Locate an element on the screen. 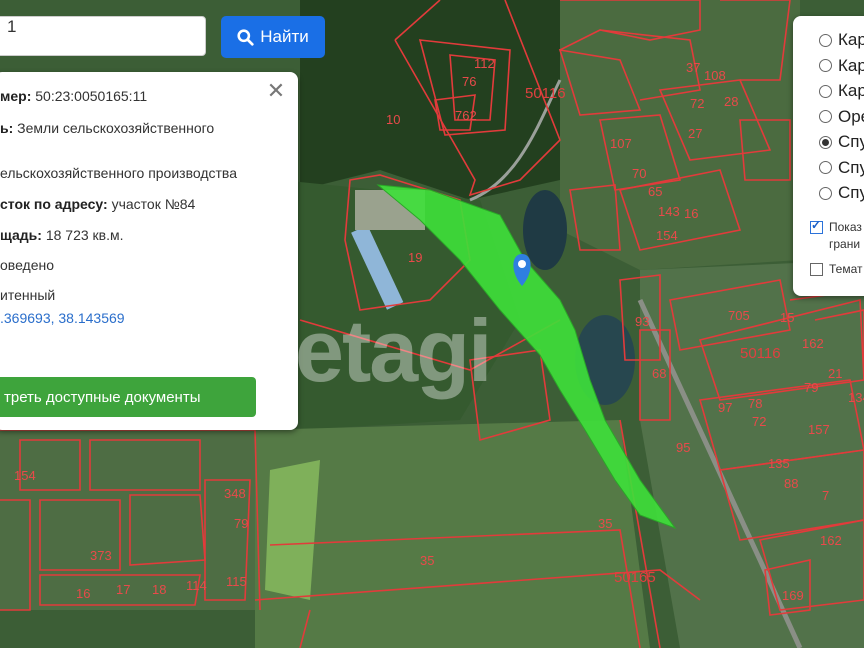  overlay-option-label: Темат is located at coordinates (846, 269).